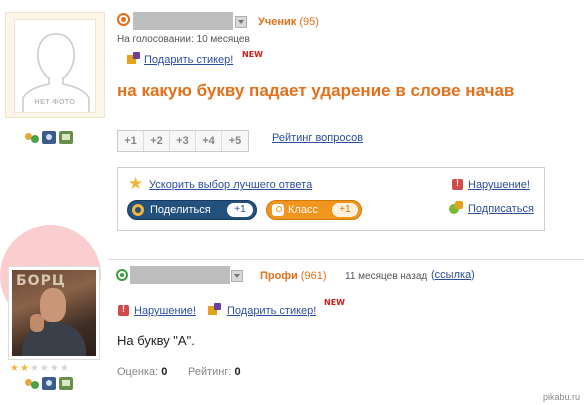 The height and width of the screenshot is (405, 584). What do you see at coordinates (230, 185) in the screenshot?
I see `speed-up-best-answer-link: Ускорить выбор лучшего ответа` at bounding box center [230, 185].